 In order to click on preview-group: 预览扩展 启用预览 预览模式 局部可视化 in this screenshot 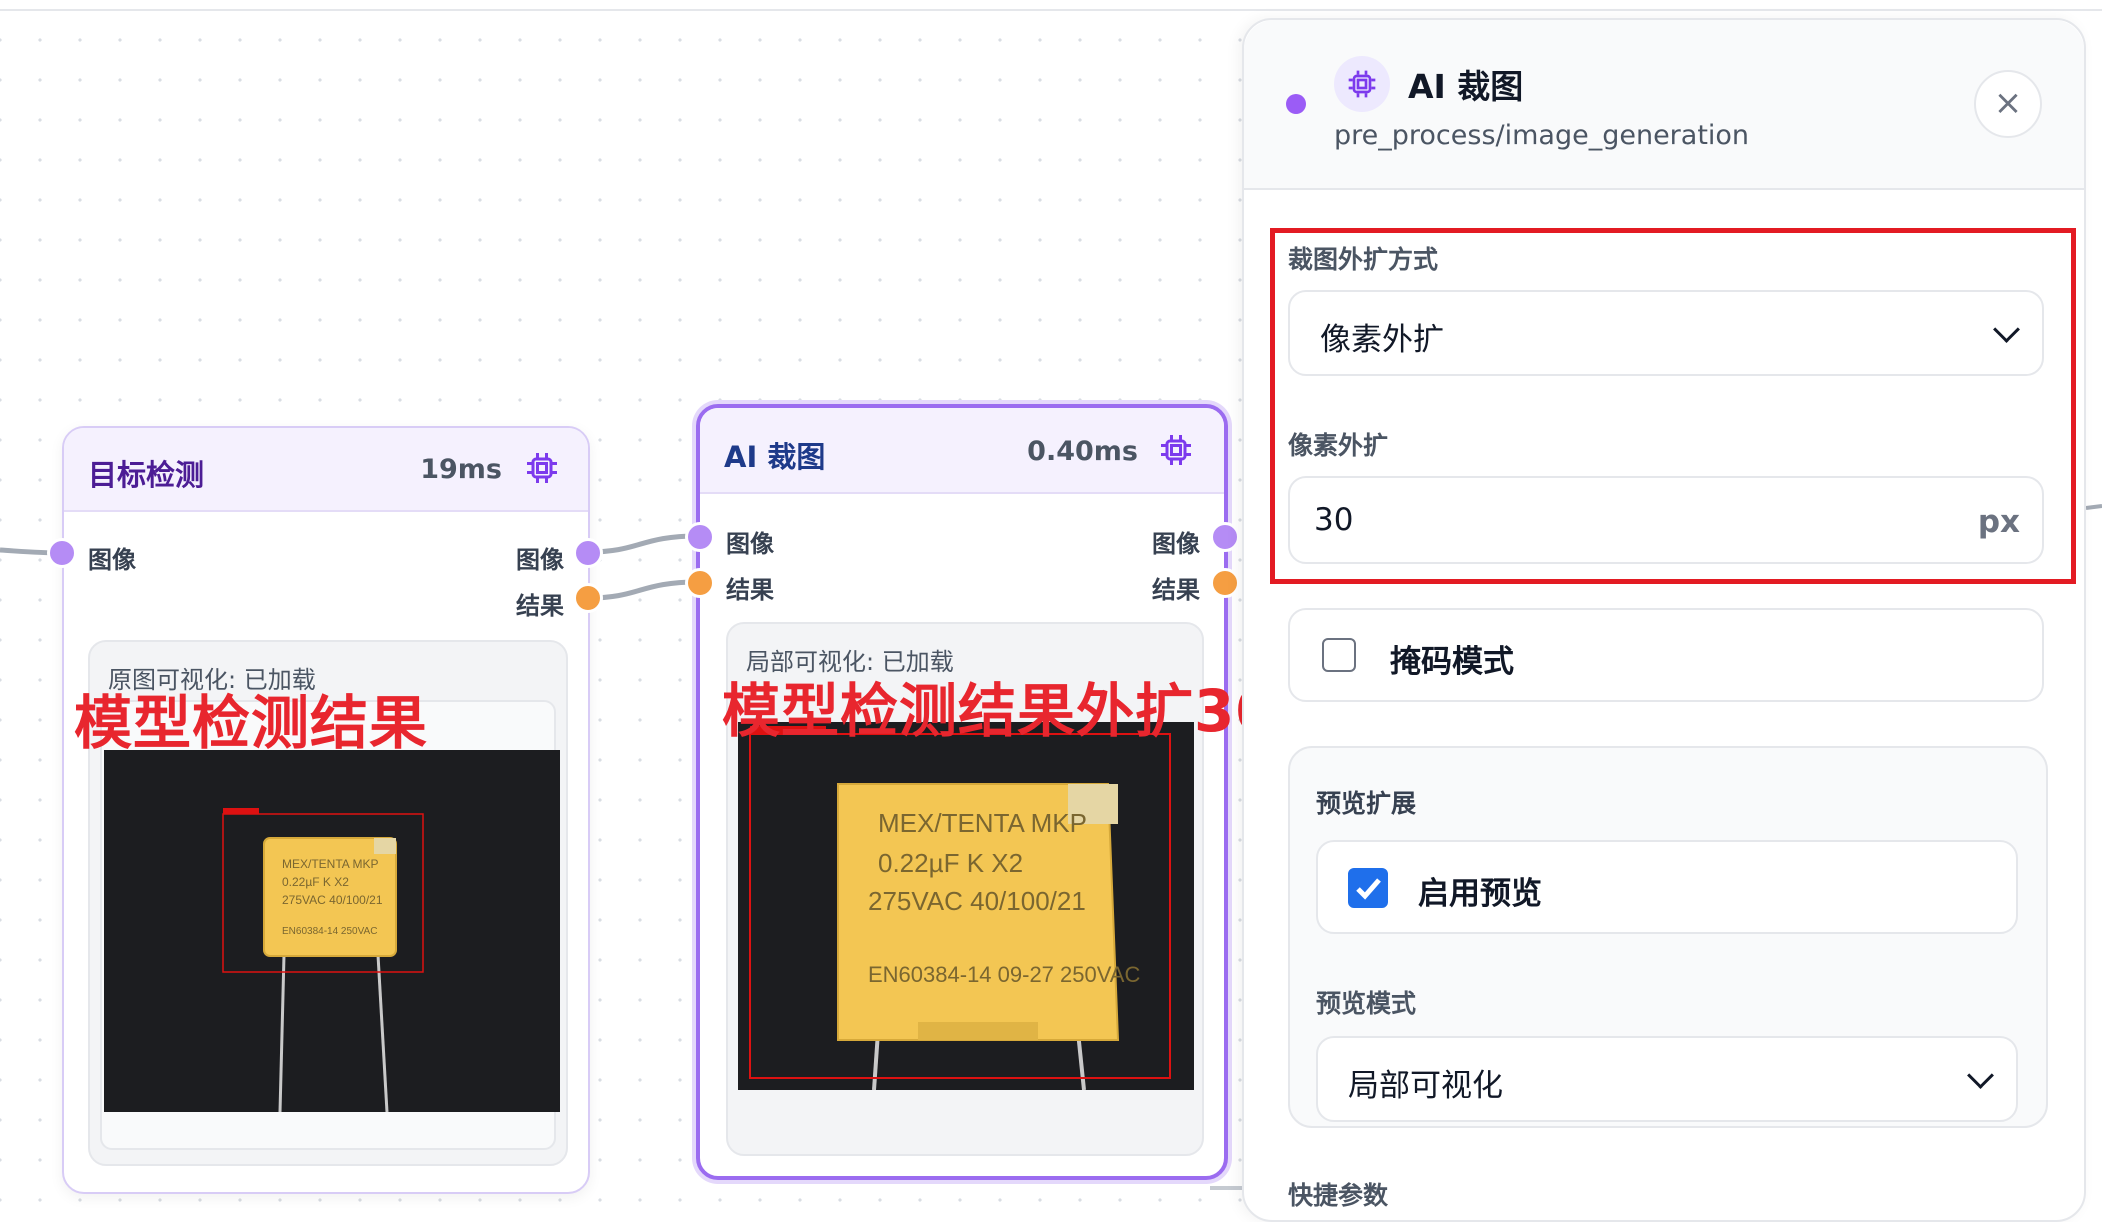, I will do `click(1668, 937)`.